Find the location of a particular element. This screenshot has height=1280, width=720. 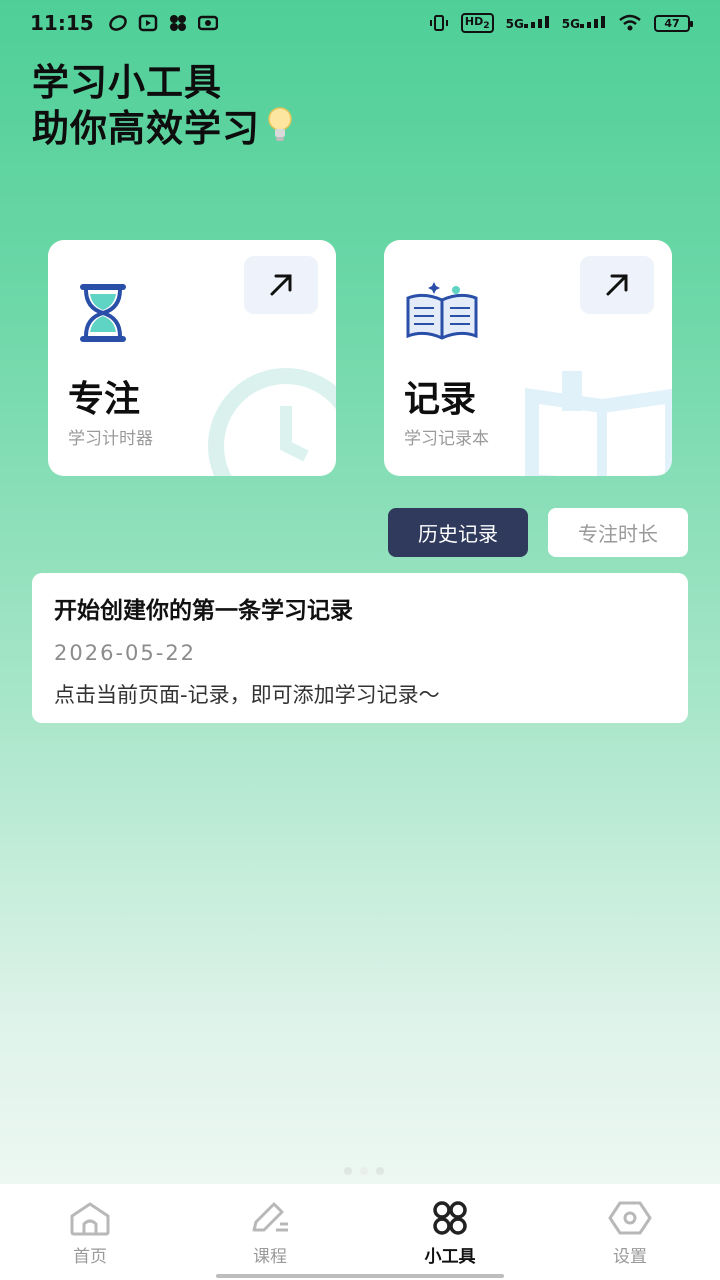

nav-label-home: 首页 is located at coordinates (90, 1257).